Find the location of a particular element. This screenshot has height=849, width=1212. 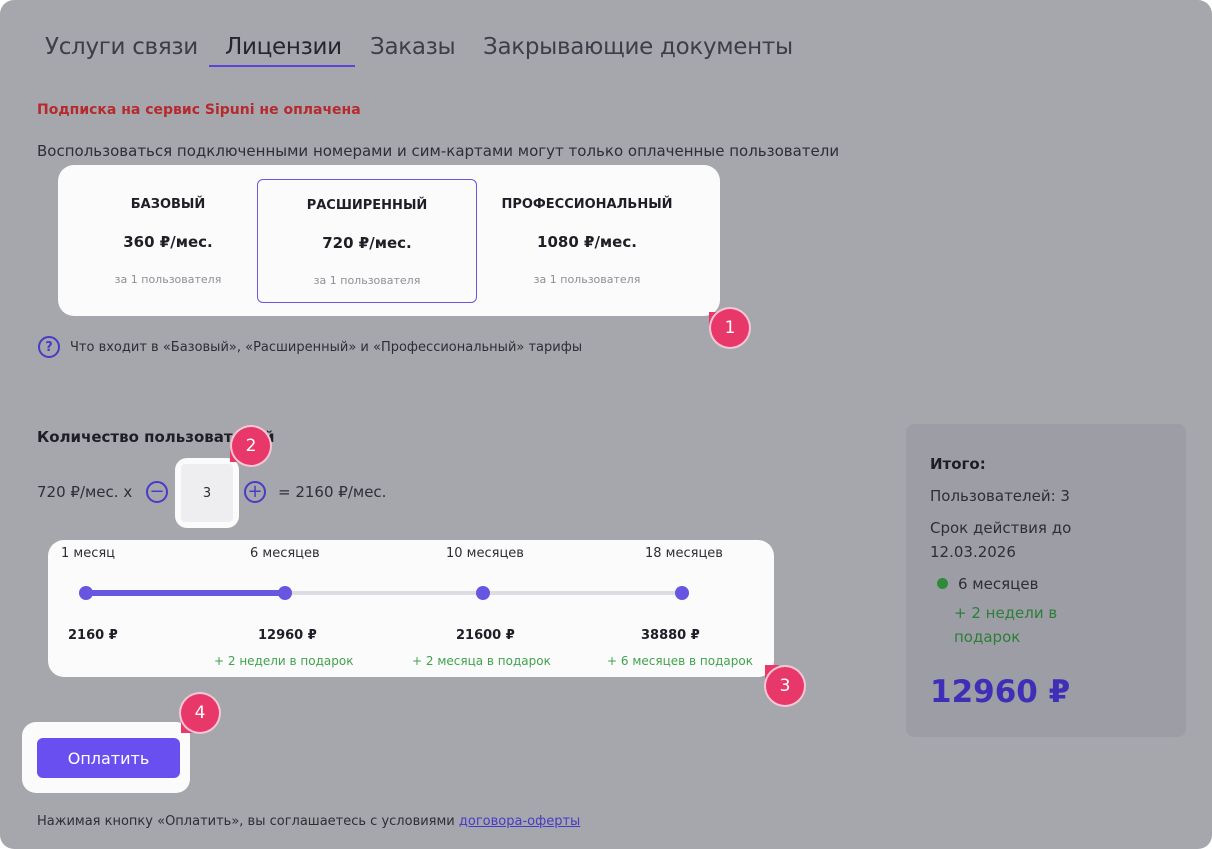

period-price: 12960 ₽ is located at coordinates (287, 635).